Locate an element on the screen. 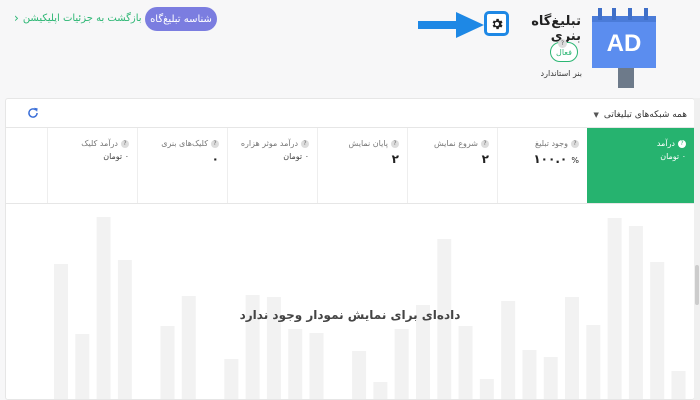 This screenshot has height=400, width=700. stat-ecpm: ? درآمد موثر هزاره ۰ تومان is located at coordinates (272, 165).